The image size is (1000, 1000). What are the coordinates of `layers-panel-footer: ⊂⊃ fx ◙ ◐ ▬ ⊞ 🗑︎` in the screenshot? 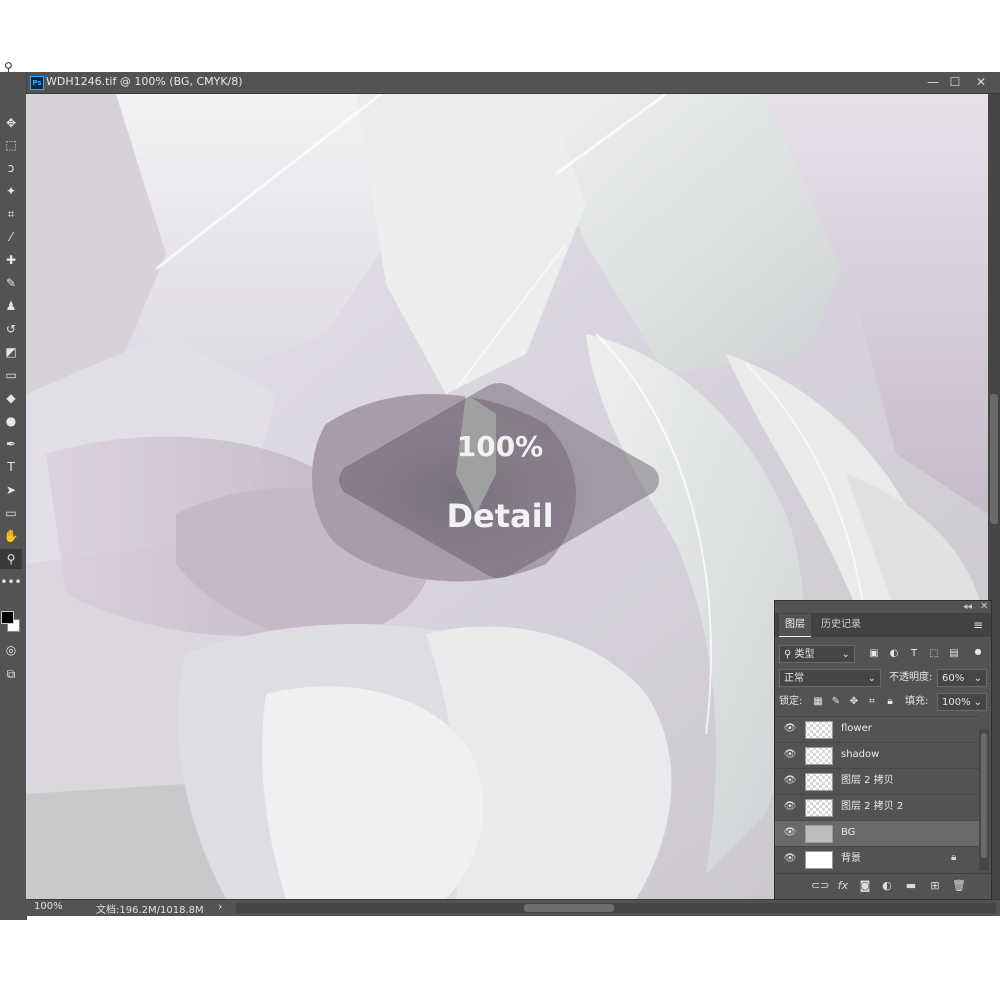 It's located at (883, 885).